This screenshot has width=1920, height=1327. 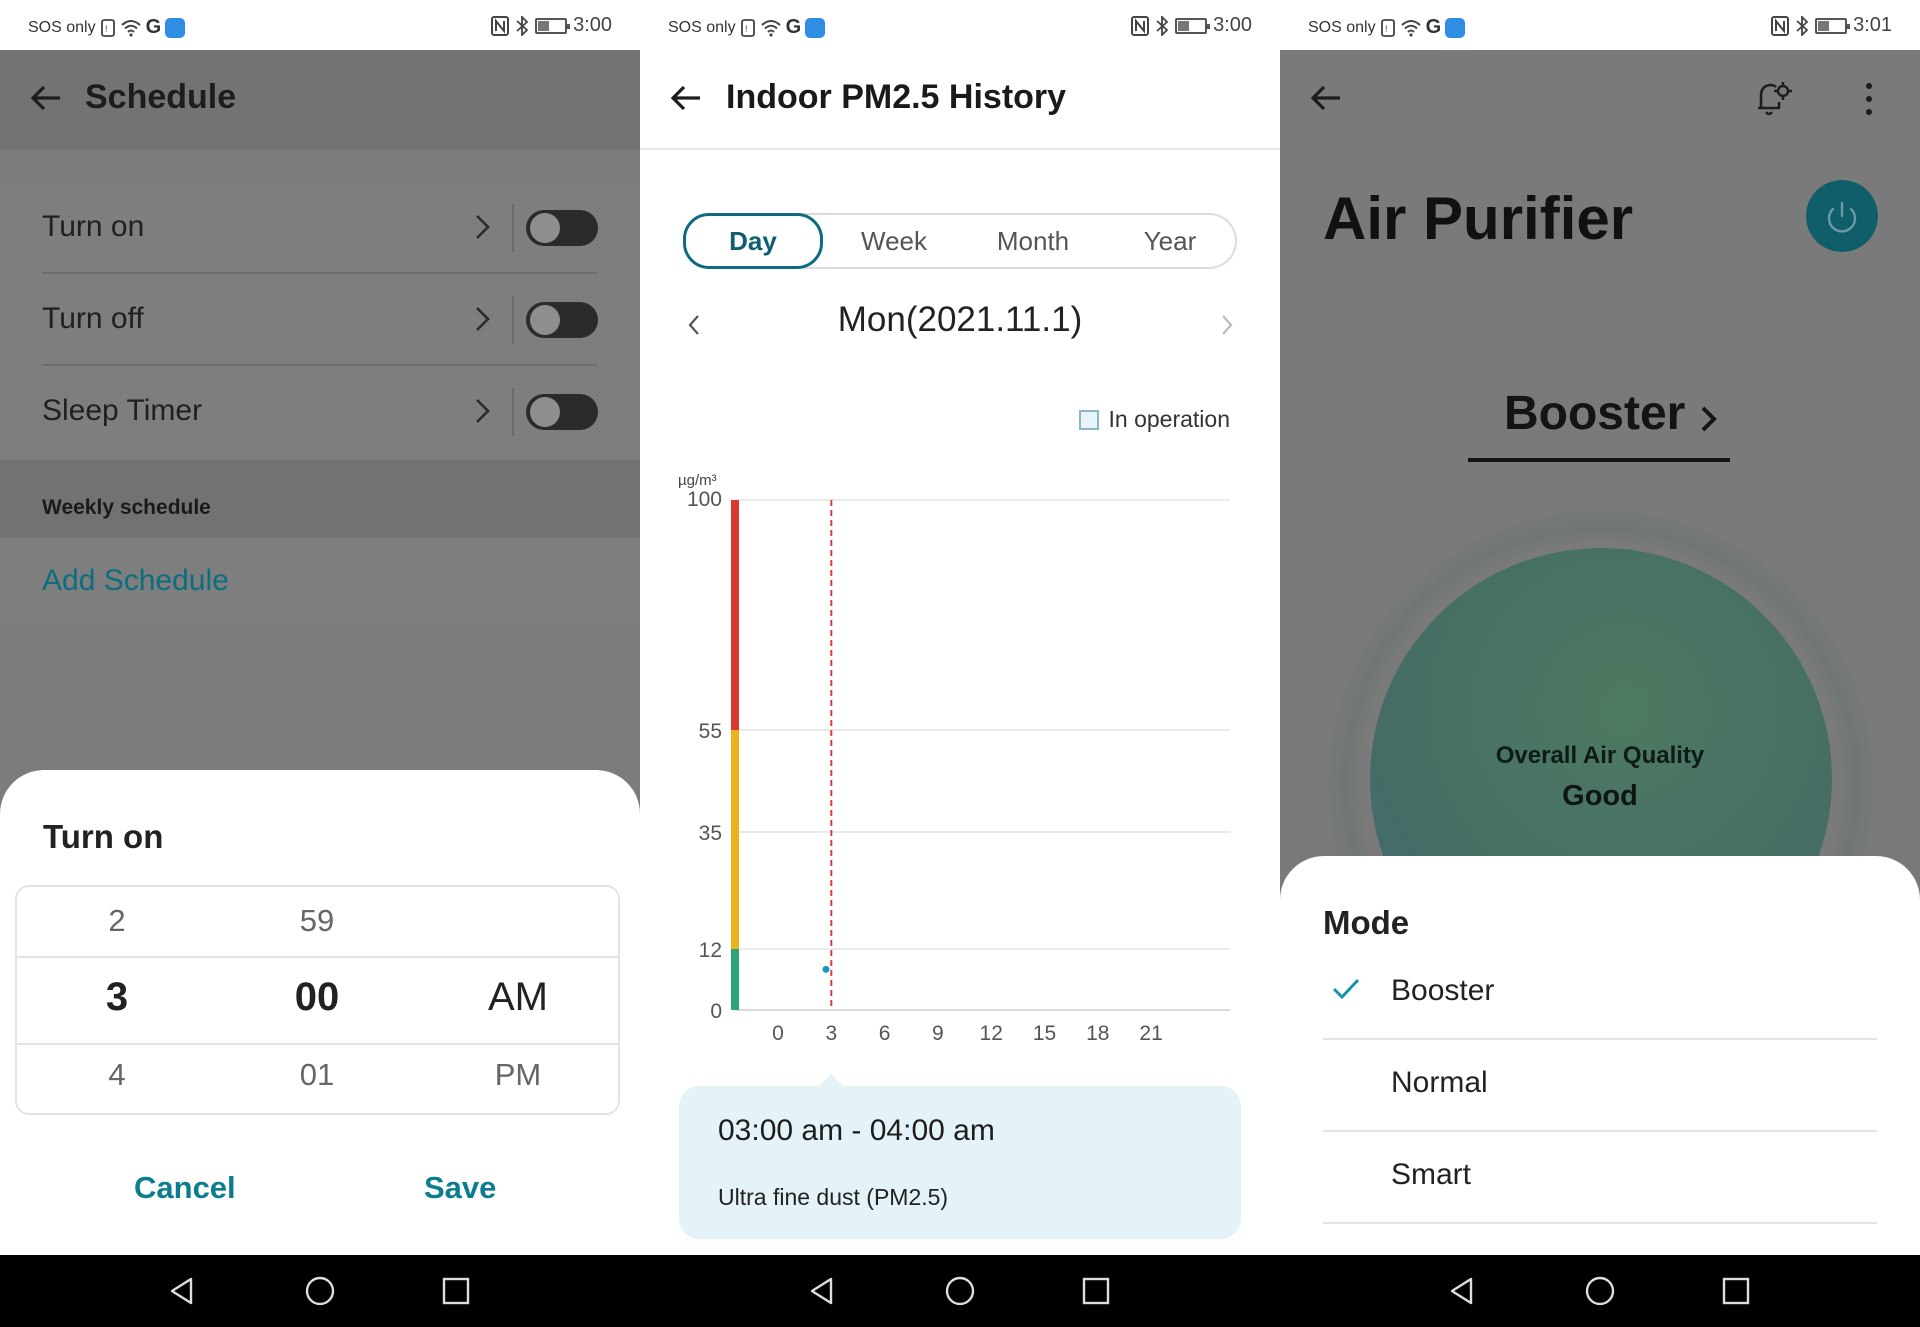 I want to click on save-button: Save, so click(x=460, y=1188).